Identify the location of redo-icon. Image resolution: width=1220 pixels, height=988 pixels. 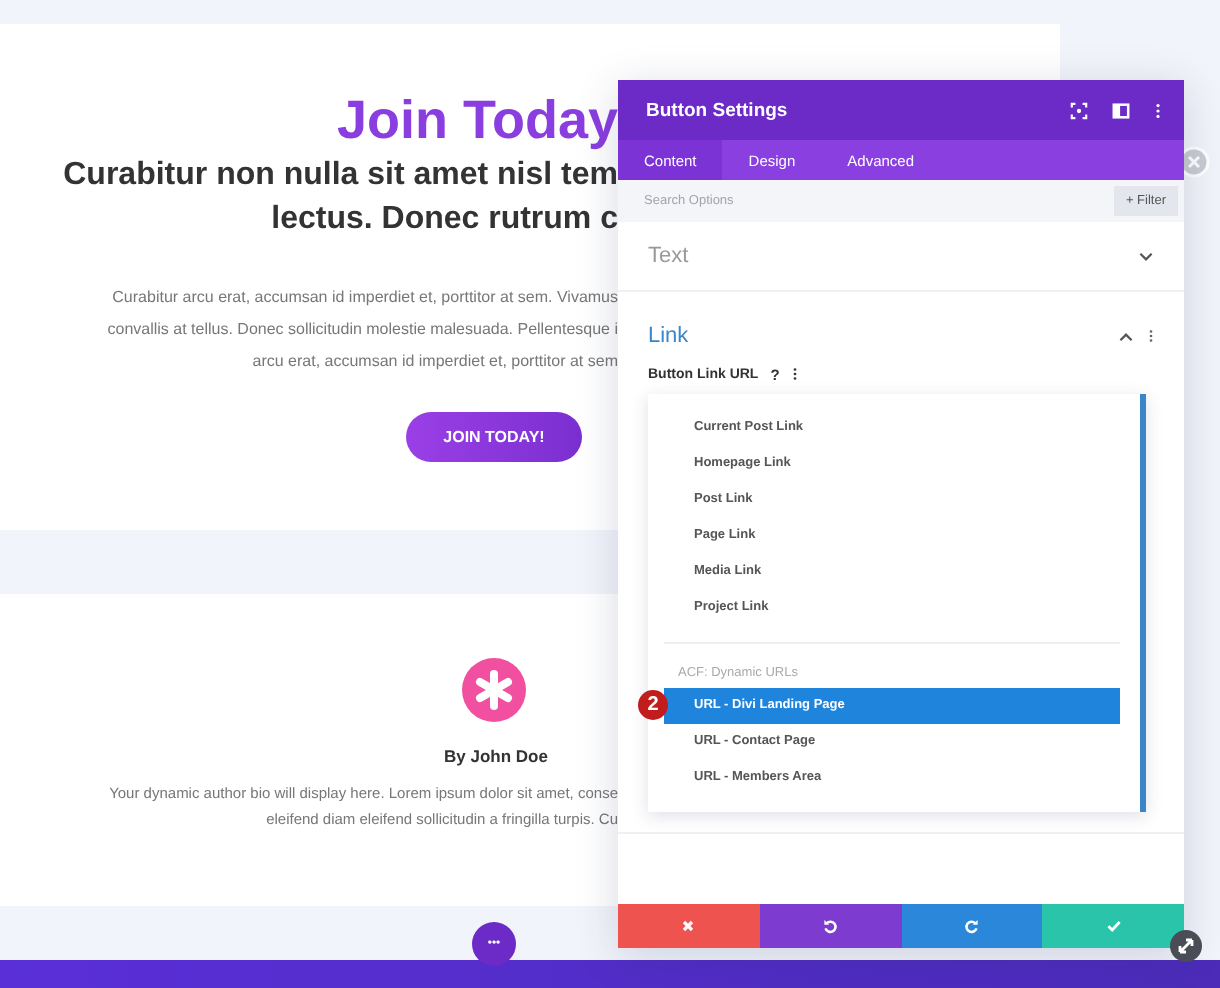
(971, 926).